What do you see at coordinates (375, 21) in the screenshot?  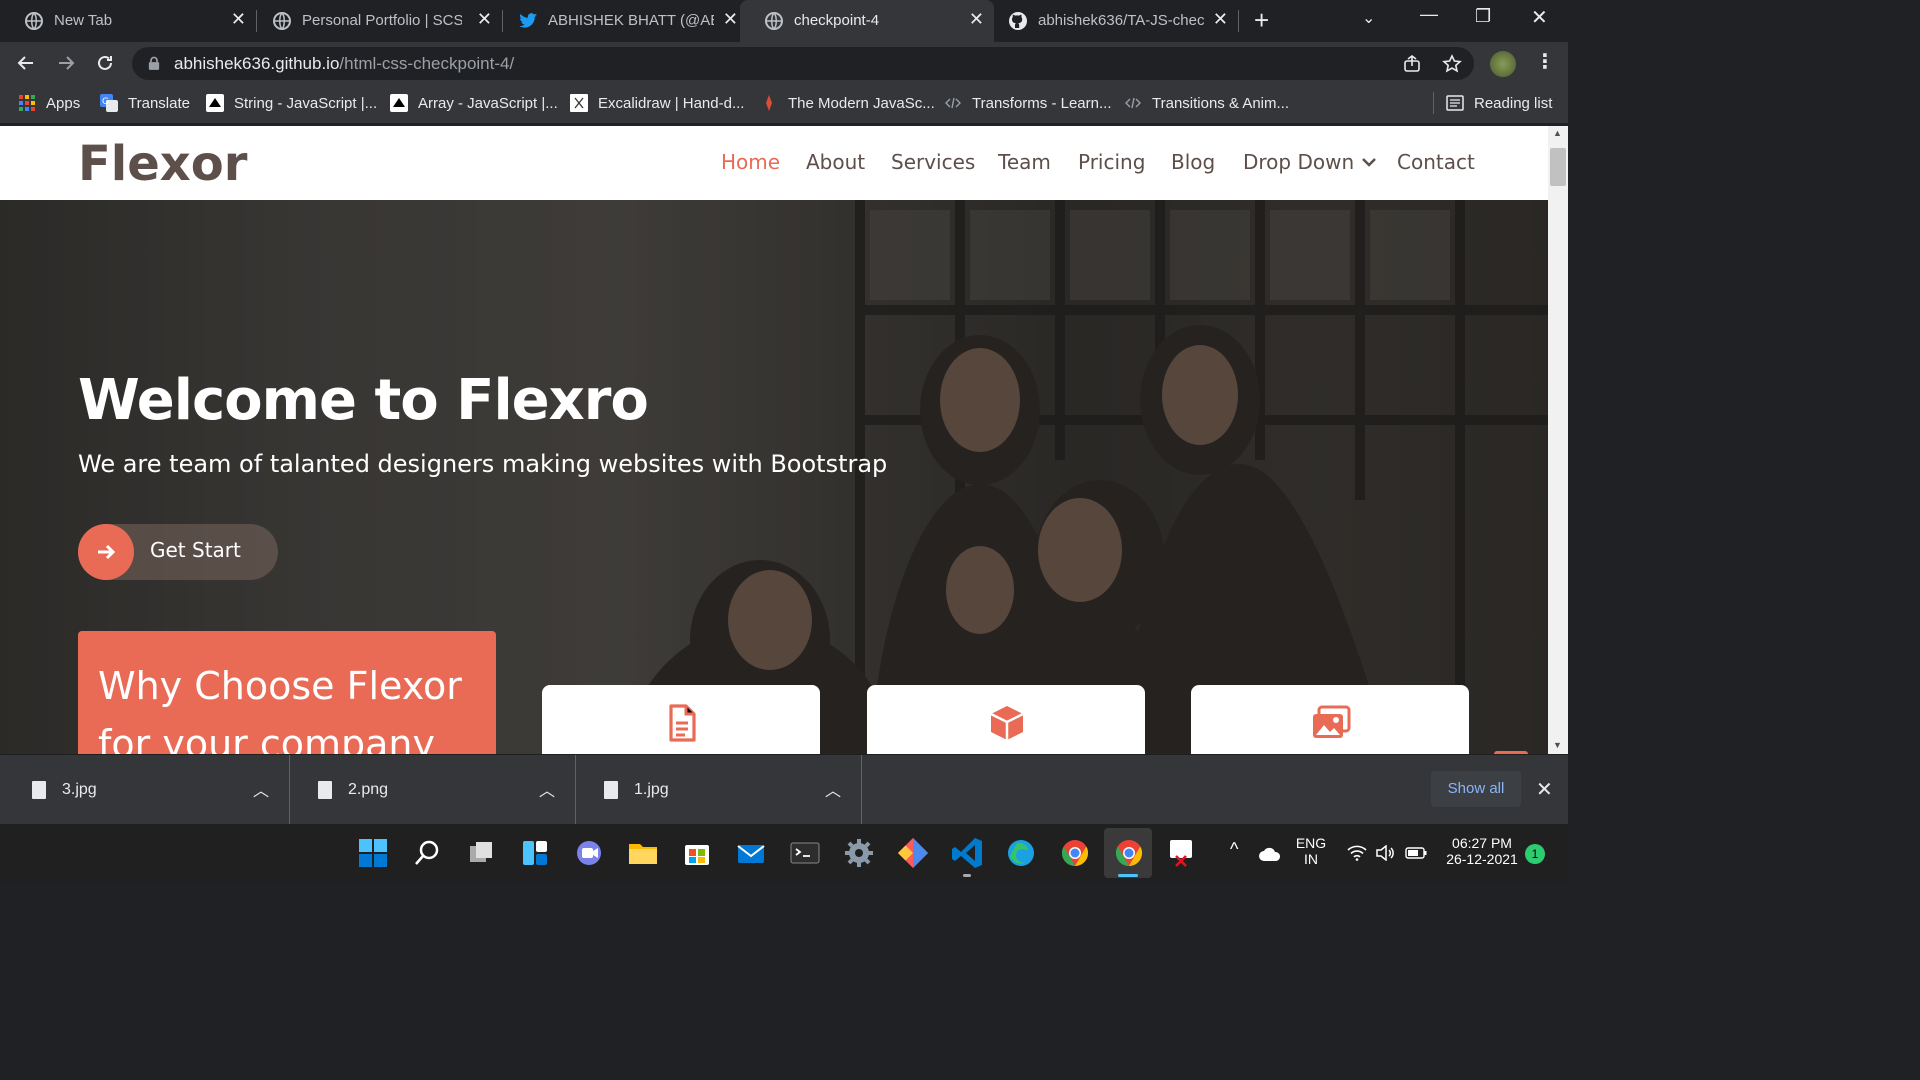 I see `tab-personal-portfolio: Personal Portfolio | SCSS, ( ✕` at bounding box center [375, 21].